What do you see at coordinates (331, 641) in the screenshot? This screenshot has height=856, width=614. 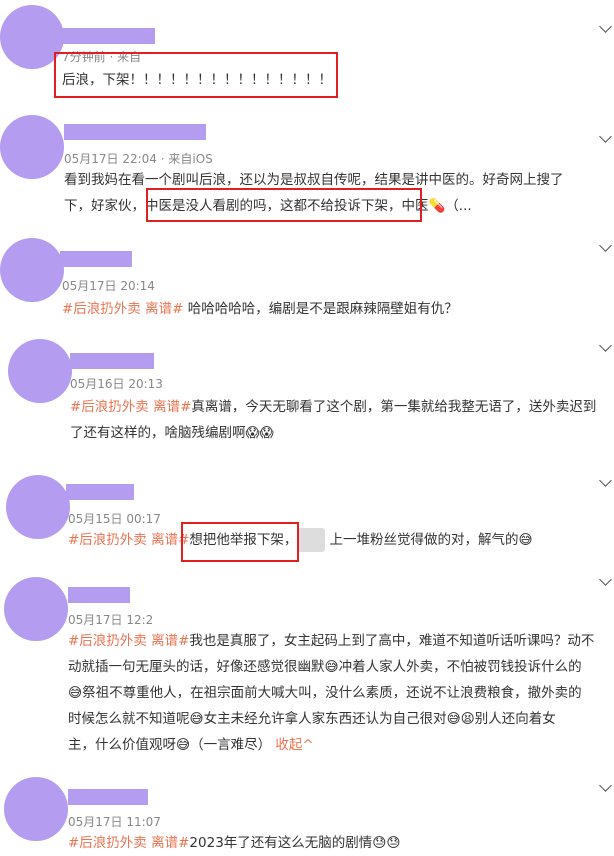 I see `comment-text: #后浪扔外卖 离谱#我也是真服了，女主起码上到了高中，难道不知道听话听课吗？动不` at bounding box center [331, 641].